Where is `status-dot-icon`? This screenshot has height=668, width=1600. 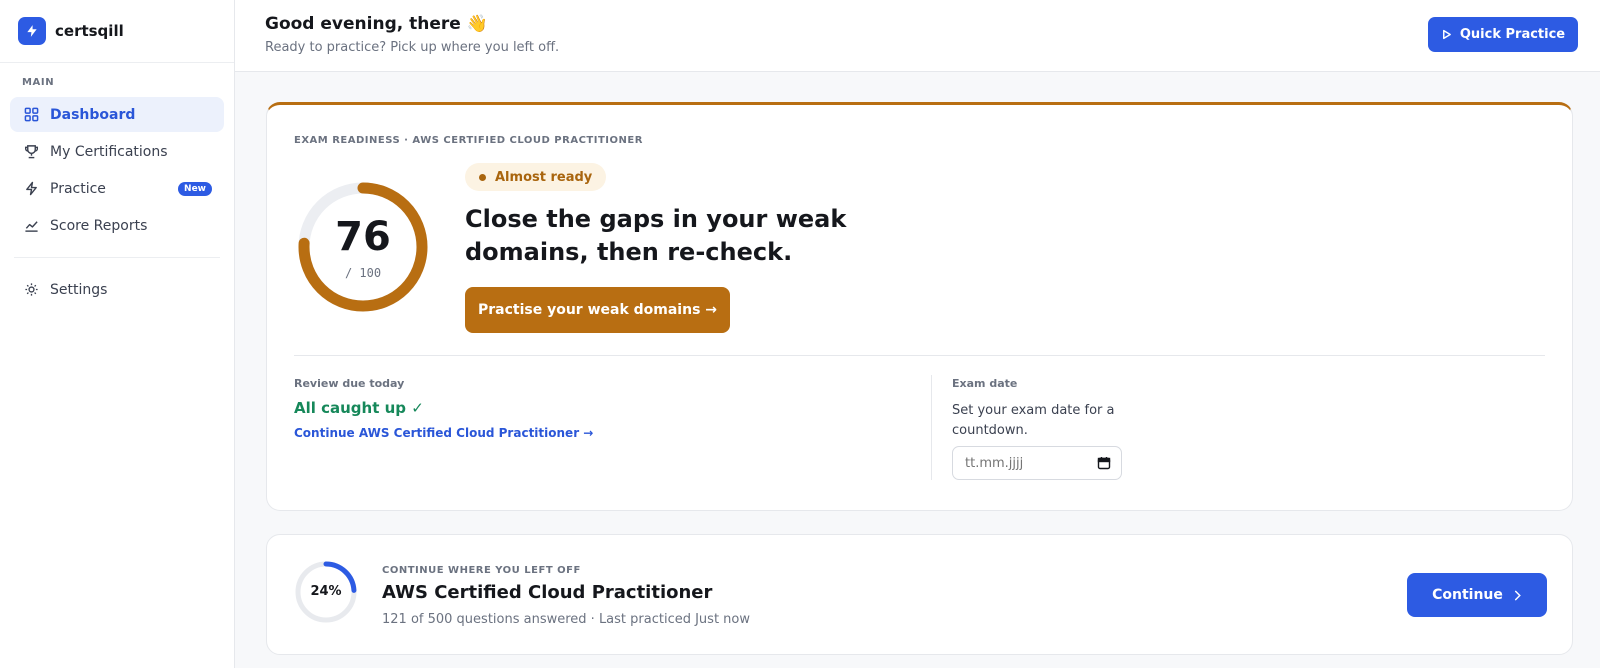
status-dot-icon is located at coordinates (482, 177).